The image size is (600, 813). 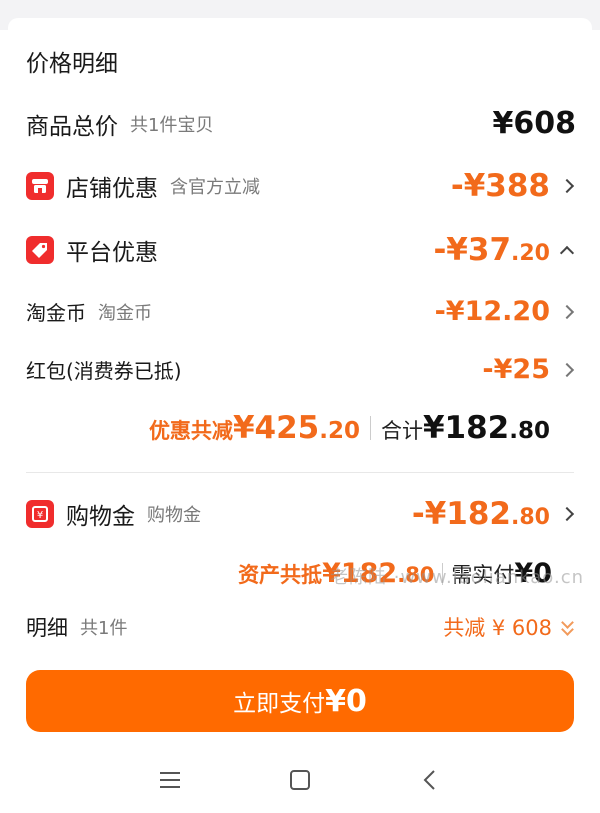 I want to click on goods-total-amount: ¥608, so click(x=534, y=123).